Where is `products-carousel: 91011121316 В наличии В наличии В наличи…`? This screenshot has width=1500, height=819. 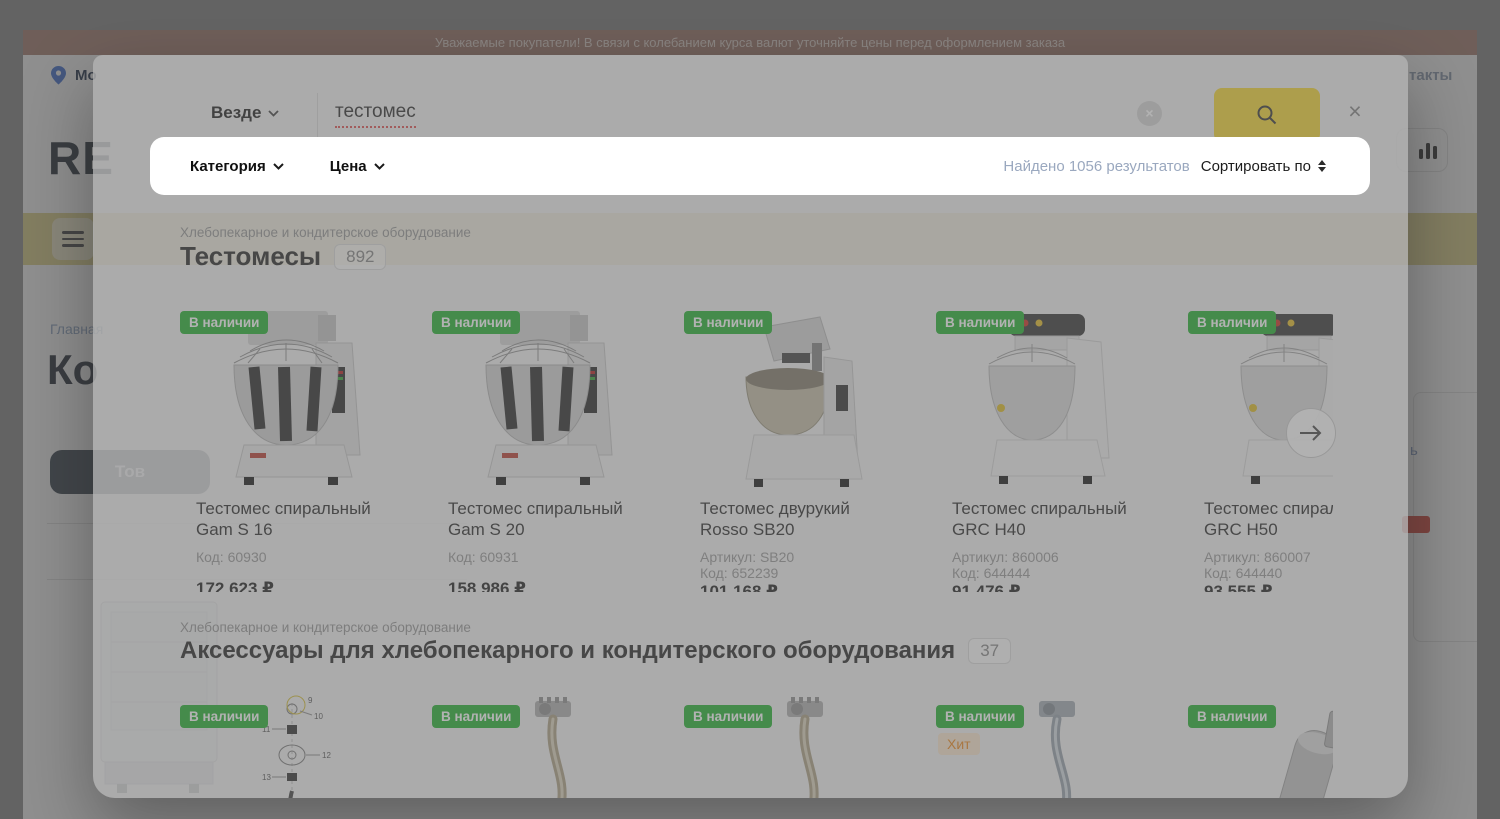
products-carousel: 91011121316 В наличии В наличии В наличи… is located at coordinates (756, 746).